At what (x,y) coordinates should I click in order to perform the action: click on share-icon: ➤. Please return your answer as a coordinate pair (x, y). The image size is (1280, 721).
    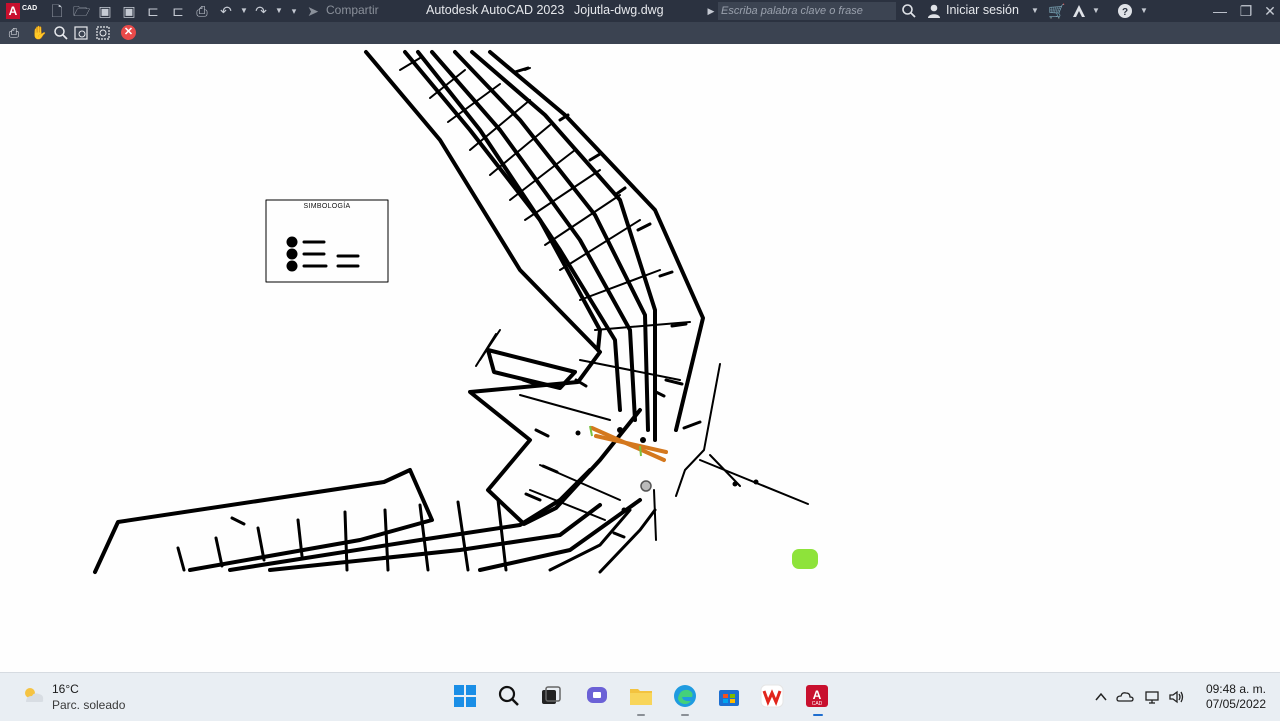
    Looking at the image, I should click on (313, 11).